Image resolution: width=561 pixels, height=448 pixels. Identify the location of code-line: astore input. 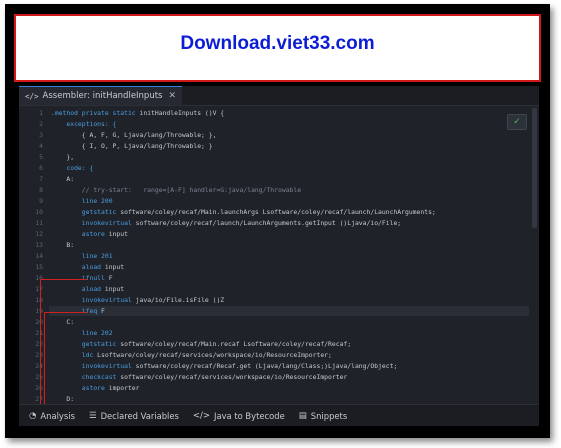
(89, 234).